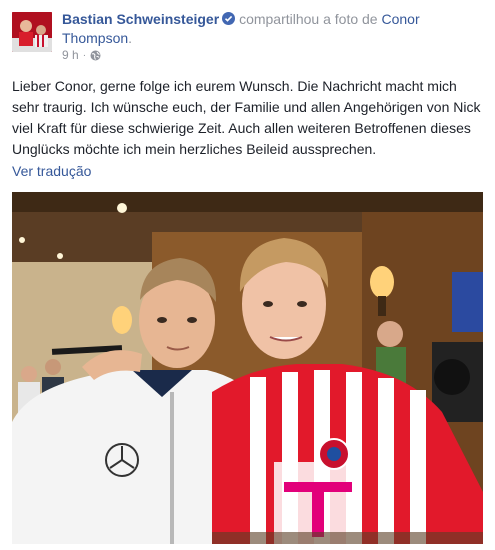 Image resolution: width=495 pixels, height=550 pixels. I want to click on see-translation-link: Ver tradução, so click(51, 171).